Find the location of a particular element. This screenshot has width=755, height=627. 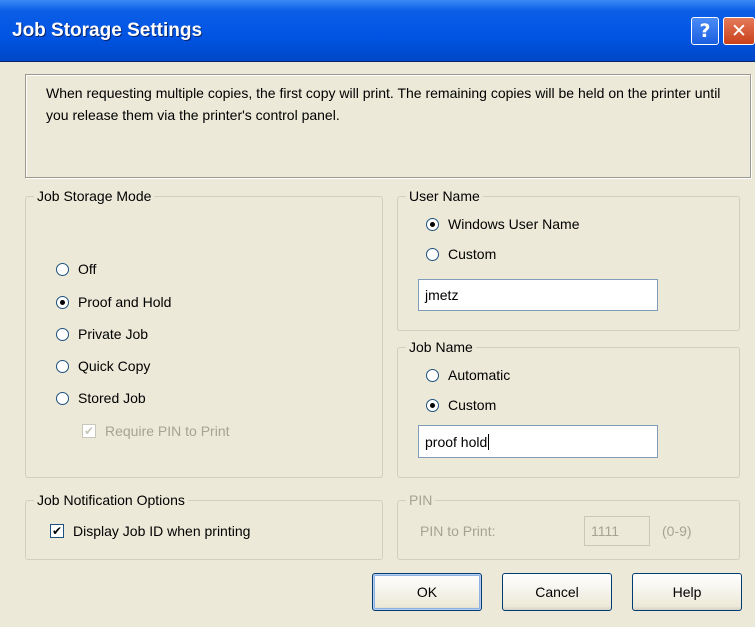

pin-group: PIN PIN to Print: 1111 (0-9) is located at coordinates (568, 526).